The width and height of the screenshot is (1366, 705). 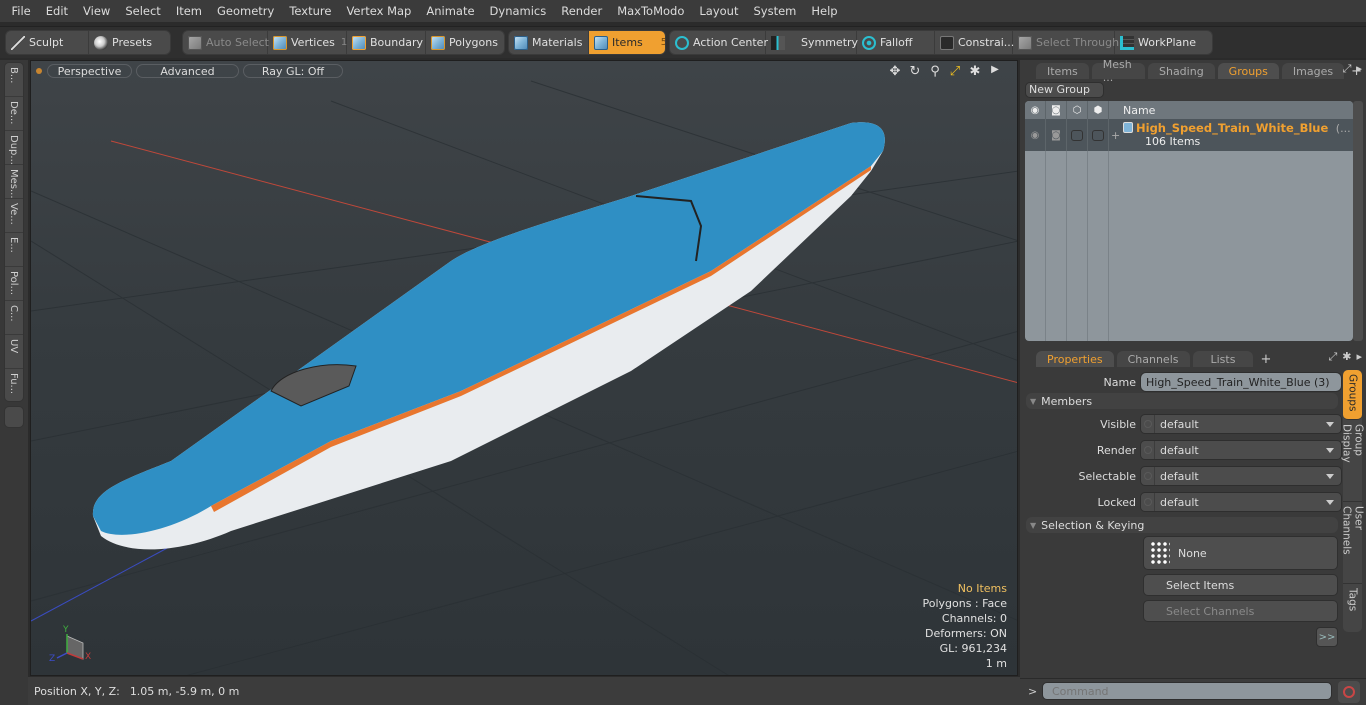 What do you see at coordinates (935, 71) in the screenshot?
I see `zoom-icon: ⚲` at bounding box center [935, 71].